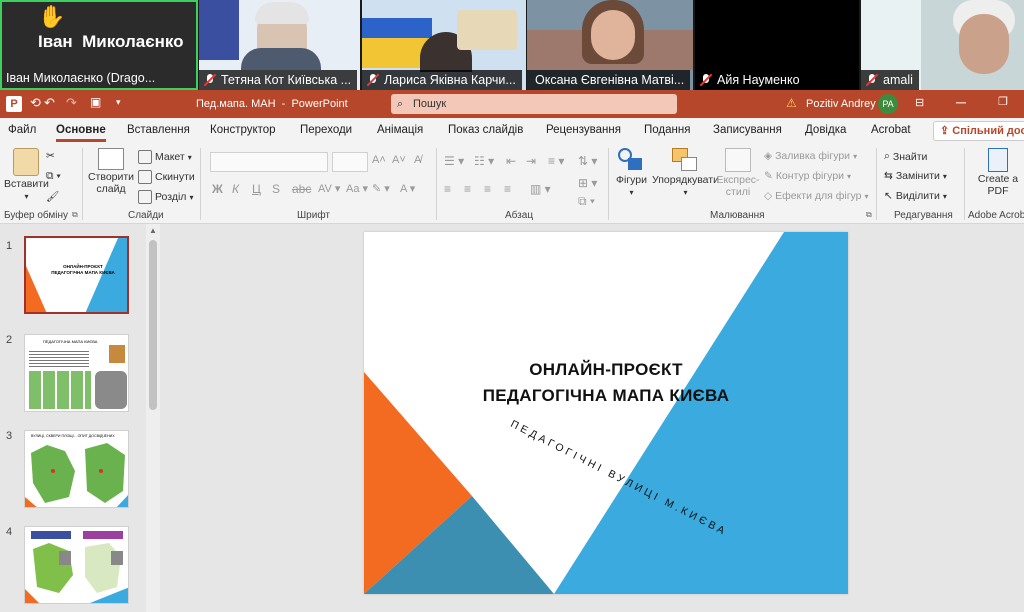 The height and width of the screenshot is (612, 1024). I want to click on tab-transitions: Переходи, so click(326, 130).